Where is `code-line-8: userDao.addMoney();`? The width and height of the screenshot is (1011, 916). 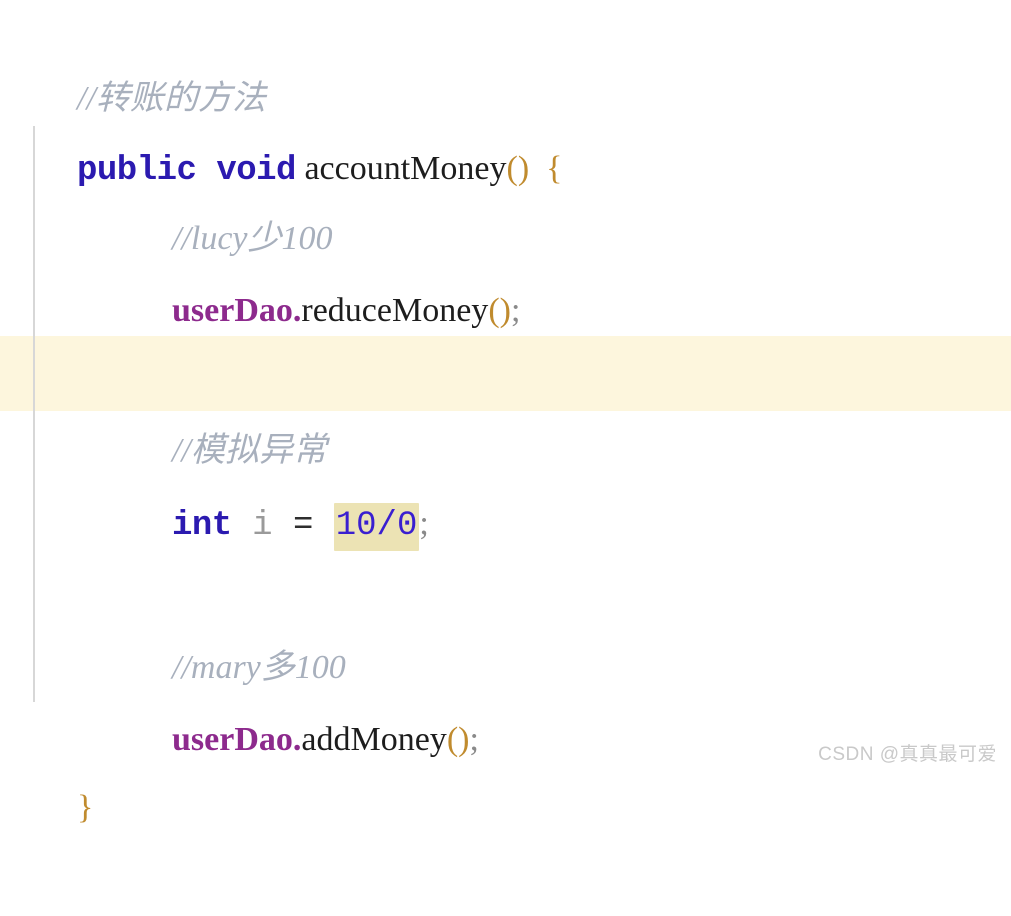 code-line-8: userDao.addMoney(); is located at coordinates (505, 695).